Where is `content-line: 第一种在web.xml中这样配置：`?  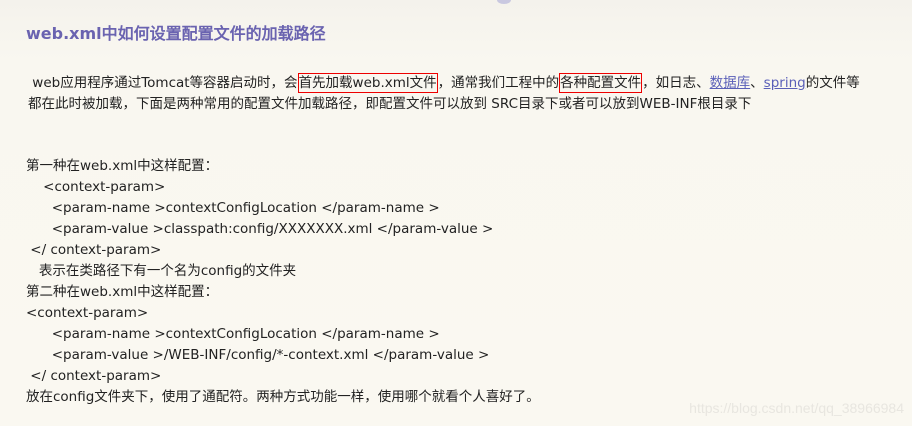
content-line: 第一种在web.xml中这样配置： is located at coordinates (122, 166).